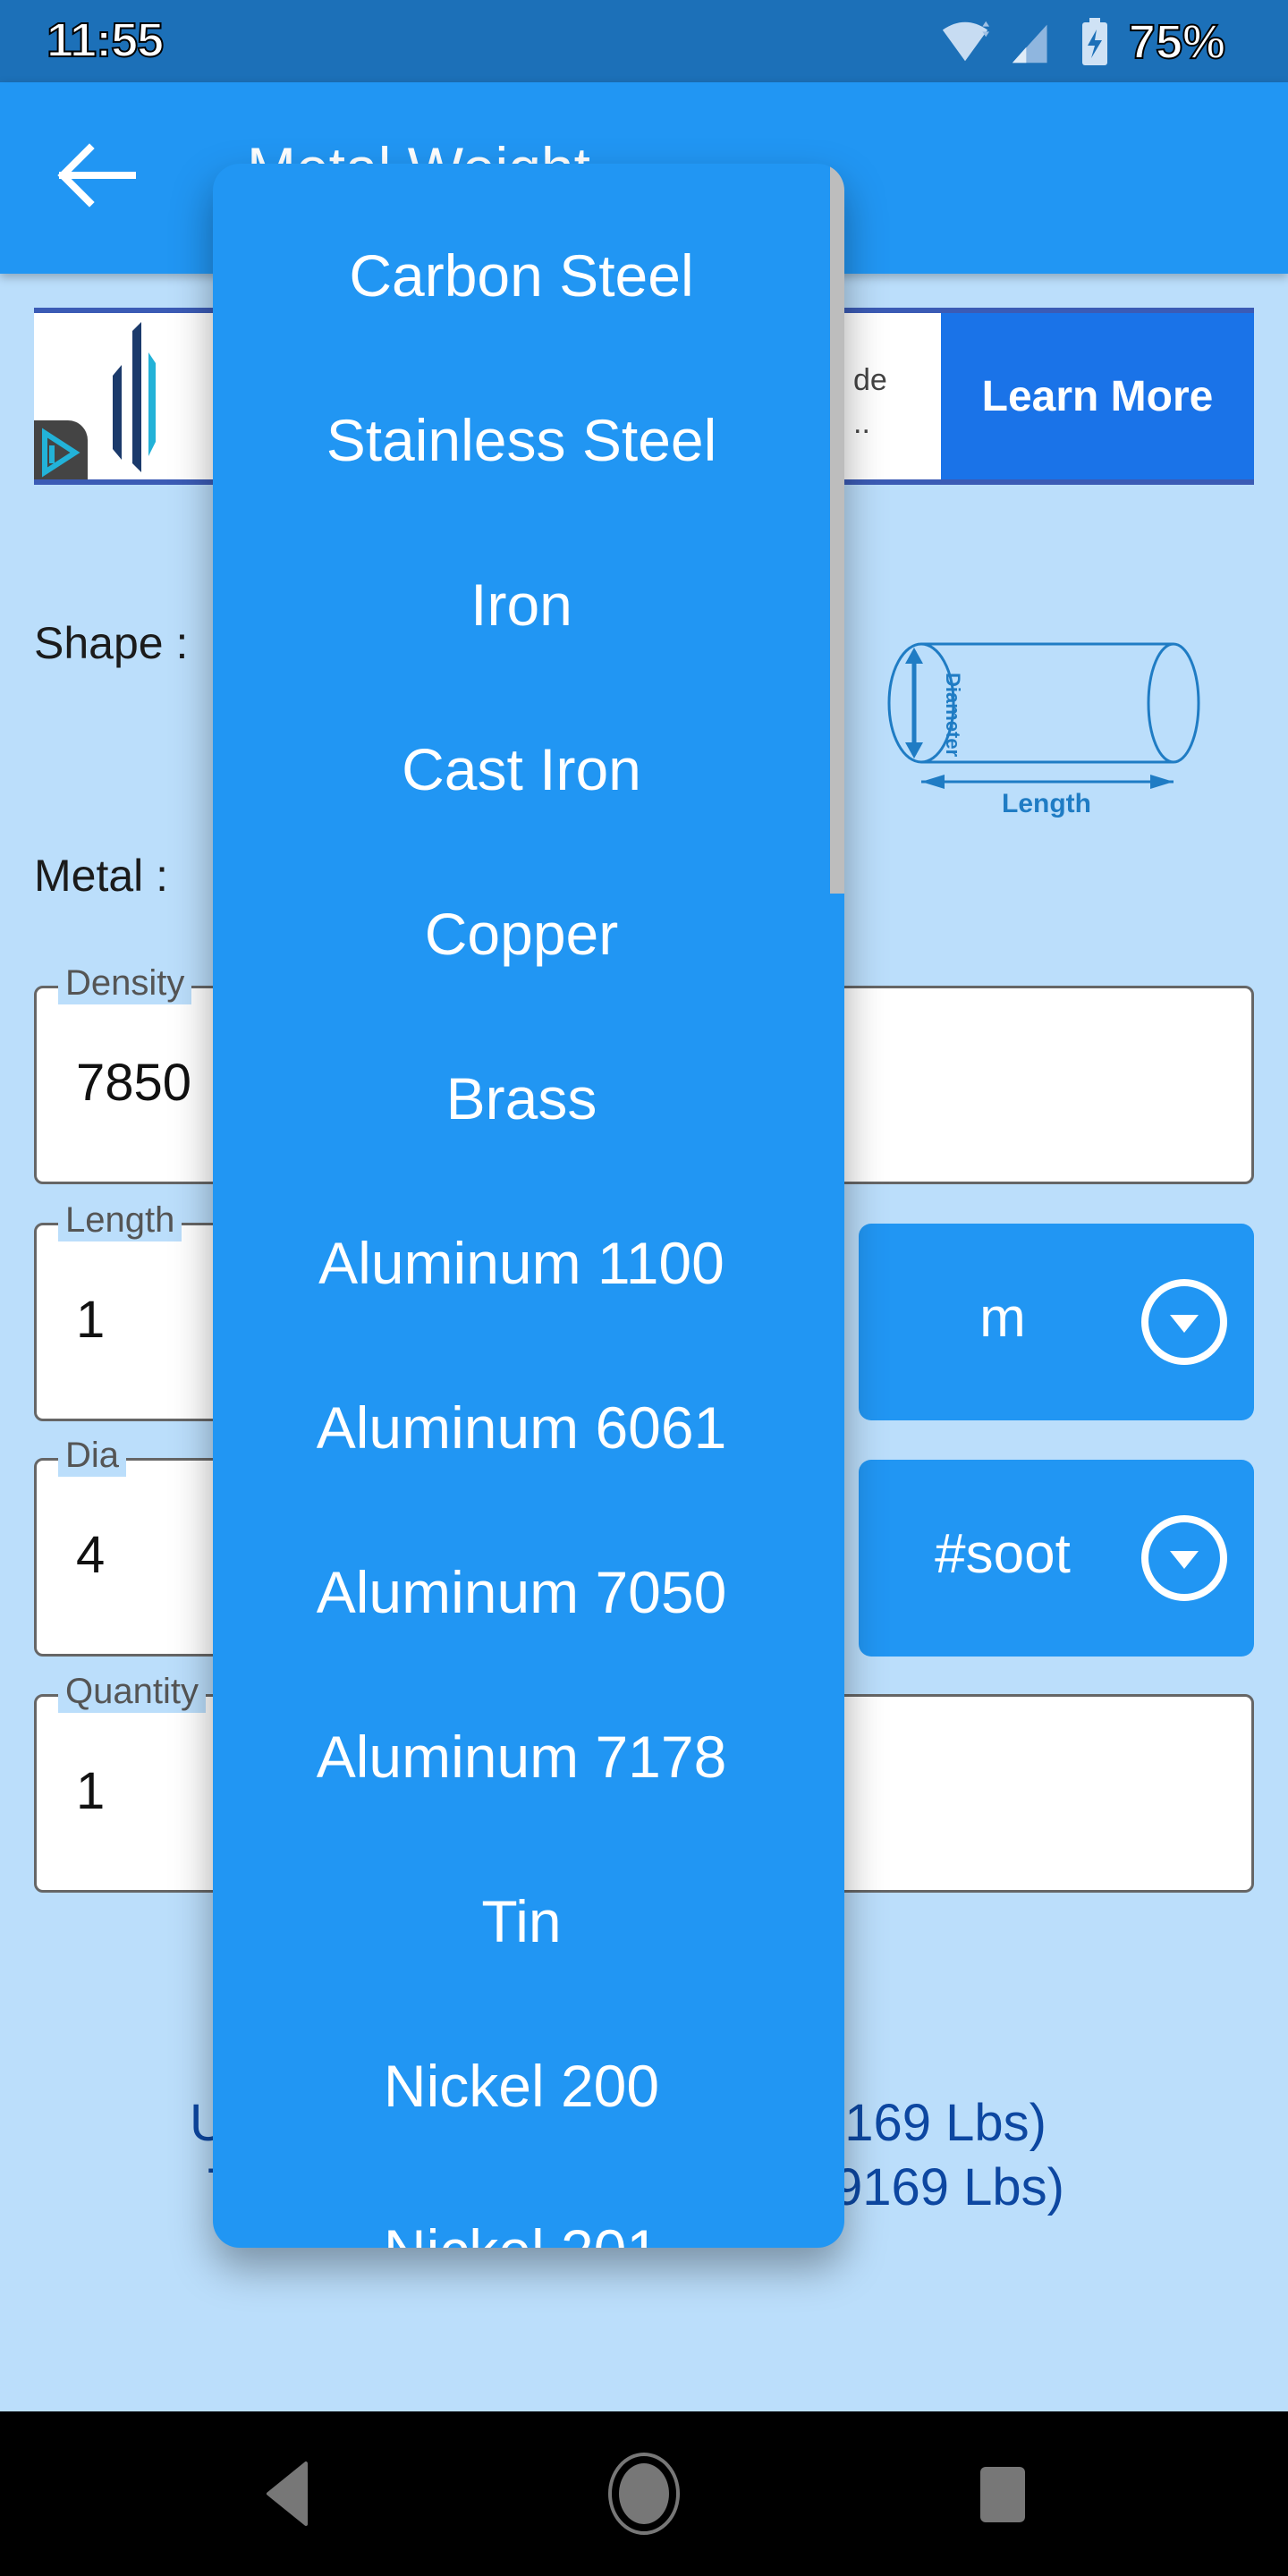 Image resolution: width=1288 pixels, height=2576 pixels. What do you see at coordinates (90, 1791) in the screenshot?
I see `quantity-value: 1` at bounding box center [90, 1791].